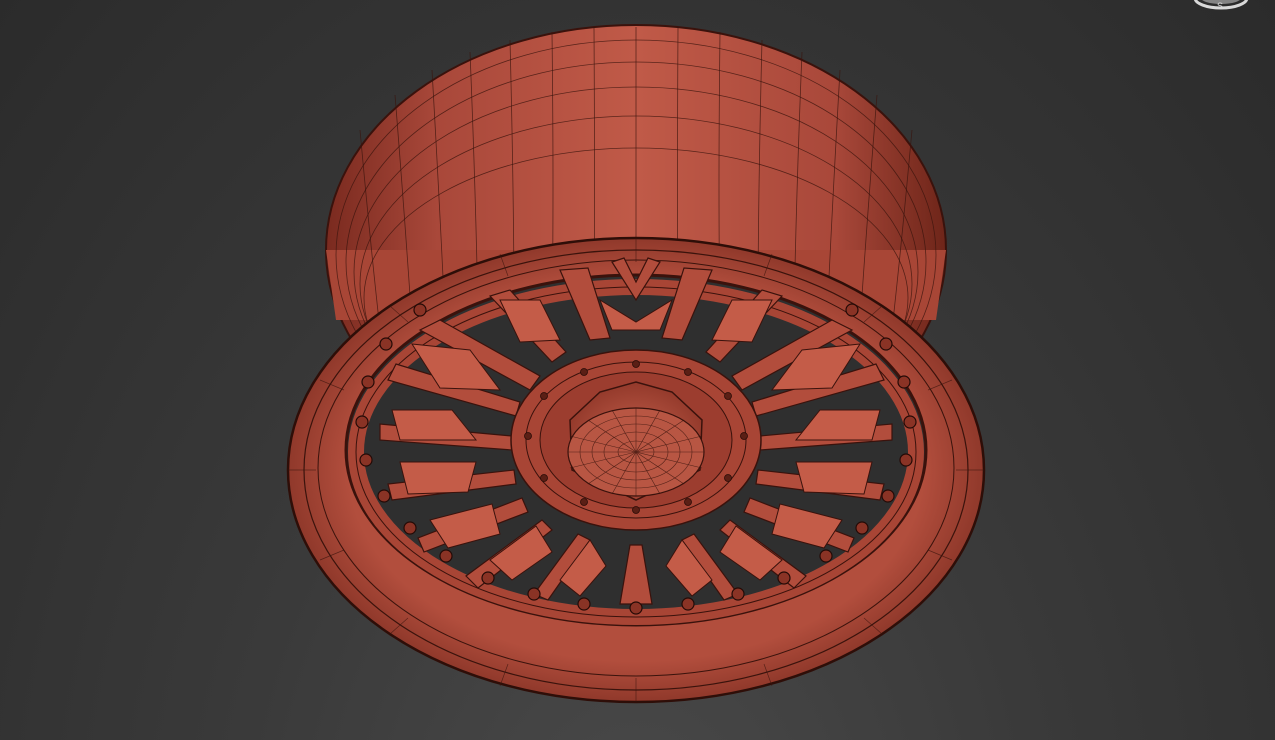 The image size is (1275, 740). I want to click on viewcube-south-label: S, so click(1219, 6).